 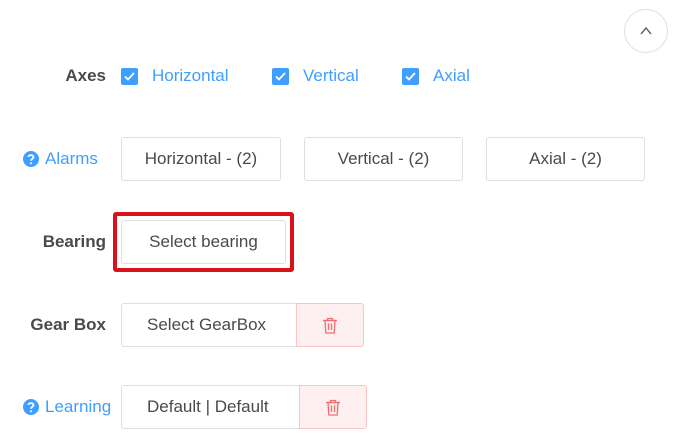 What do you see at coordinates (201, 159) in the screenshot?
I see `alarm-horizontal-button: Horizontal - (2)` at bounding box center [201, 159].